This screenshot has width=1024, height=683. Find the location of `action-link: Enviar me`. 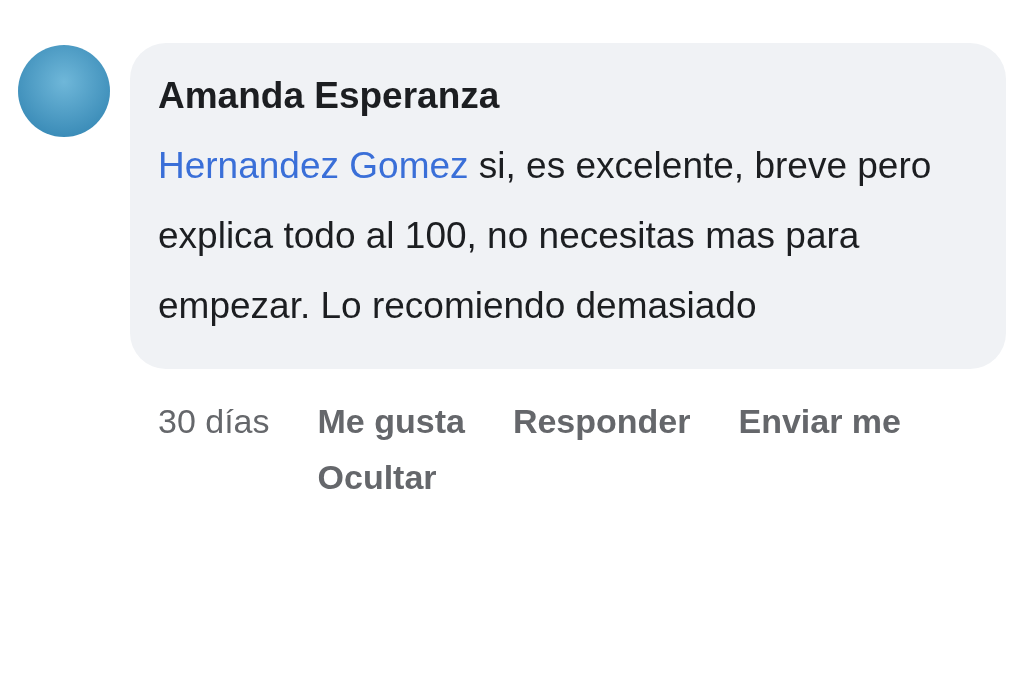

action-link: Enviar me is located at coordinates (819, 421).